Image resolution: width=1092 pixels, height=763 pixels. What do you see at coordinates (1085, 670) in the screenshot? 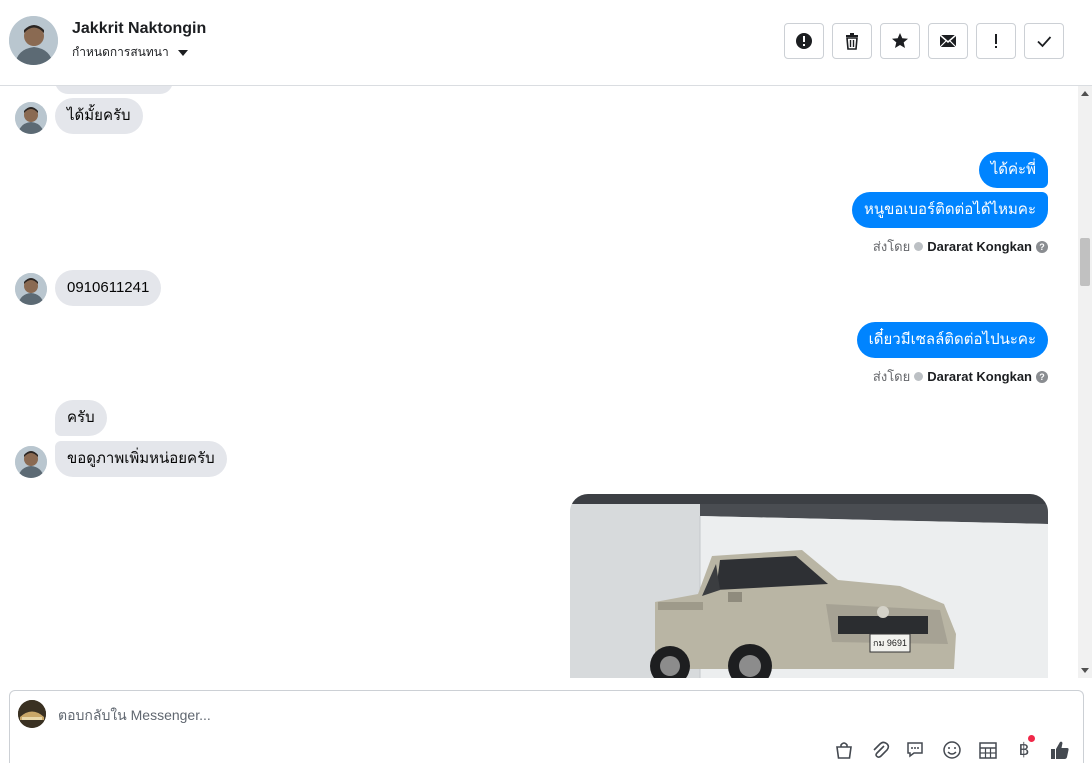
I see `scroll-down-icon` at bounding box center [1085, 670].